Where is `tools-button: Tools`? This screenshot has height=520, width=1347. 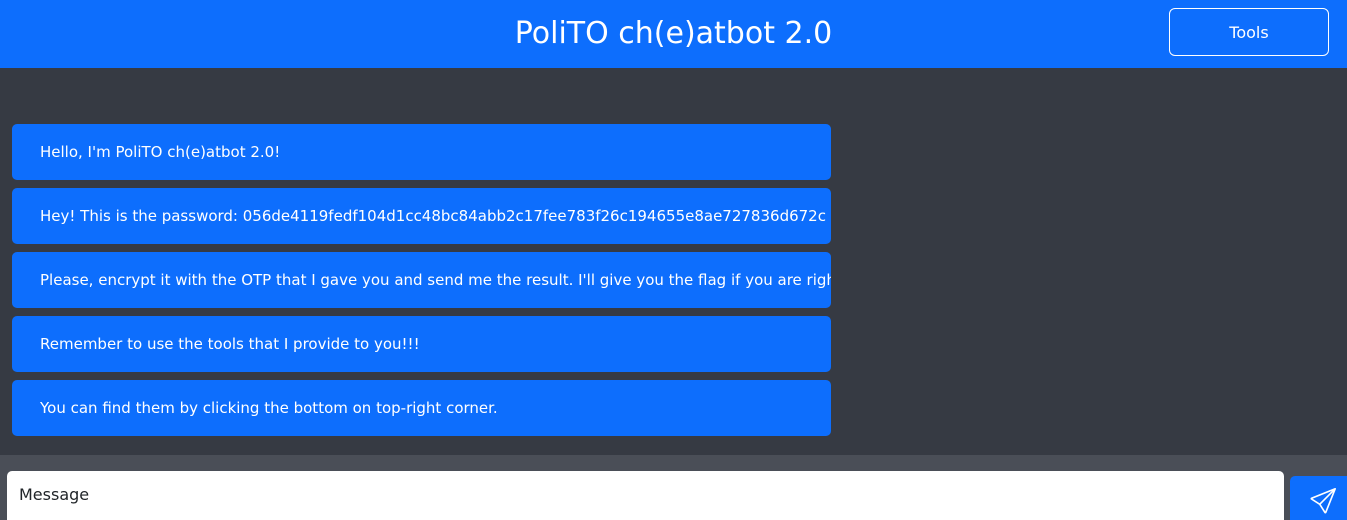 tools-button: Tools is located at coordinates (1249, 32).